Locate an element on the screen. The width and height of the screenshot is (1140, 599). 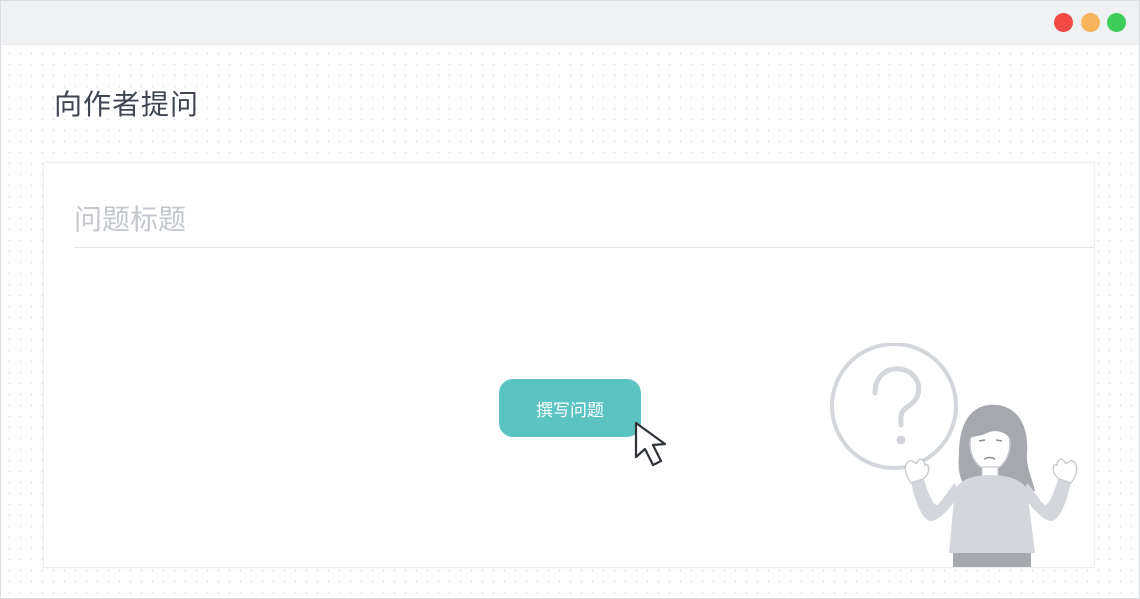
page-title: 向作者提问 is located at coordinates (127, 104).